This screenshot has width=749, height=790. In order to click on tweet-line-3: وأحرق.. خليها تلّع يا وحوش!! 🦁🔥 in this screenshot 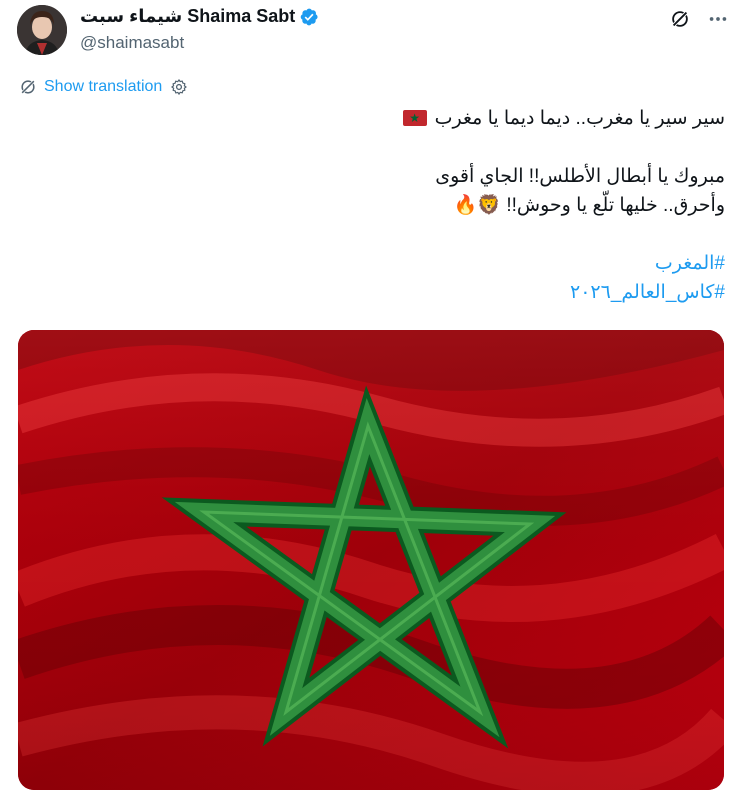, I will do `click(589, 205)`.